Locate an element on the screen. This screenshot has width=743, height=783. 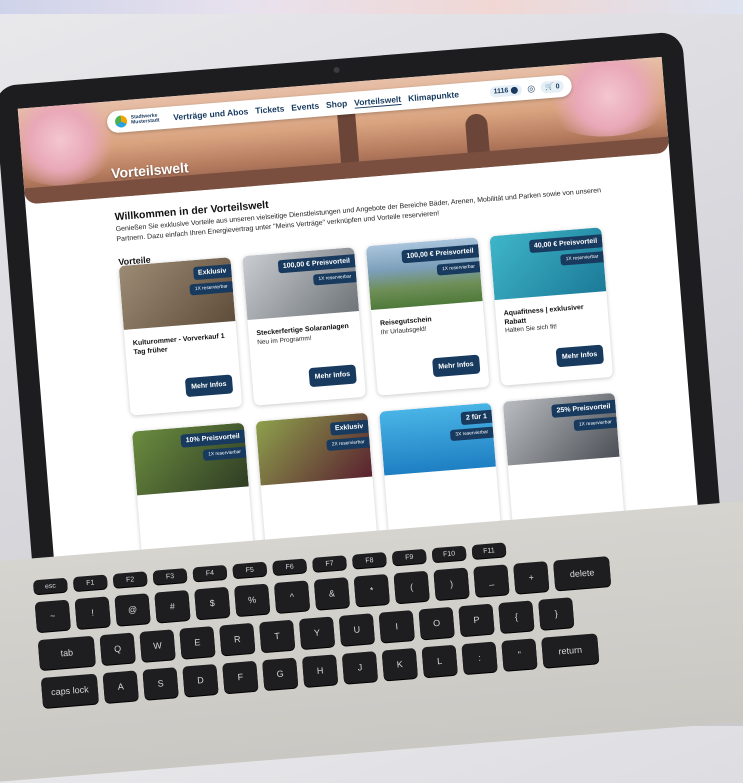
key: S is located at coordinates (160, 683).